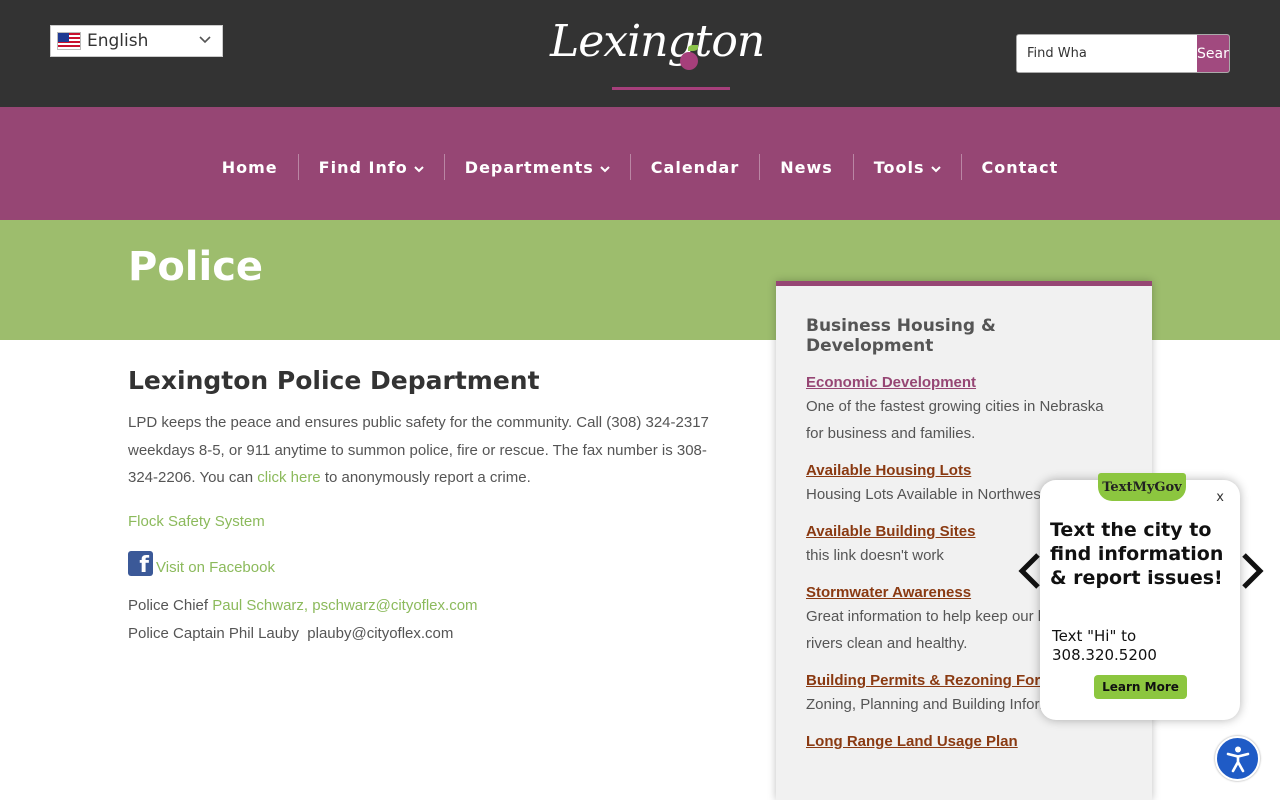 The width and height of the screenshot is (1280, 800). Describe the element at coordinates (901, 336) in the screenshot. I see `sidebar-heading: Business Housing & Development` at that location.